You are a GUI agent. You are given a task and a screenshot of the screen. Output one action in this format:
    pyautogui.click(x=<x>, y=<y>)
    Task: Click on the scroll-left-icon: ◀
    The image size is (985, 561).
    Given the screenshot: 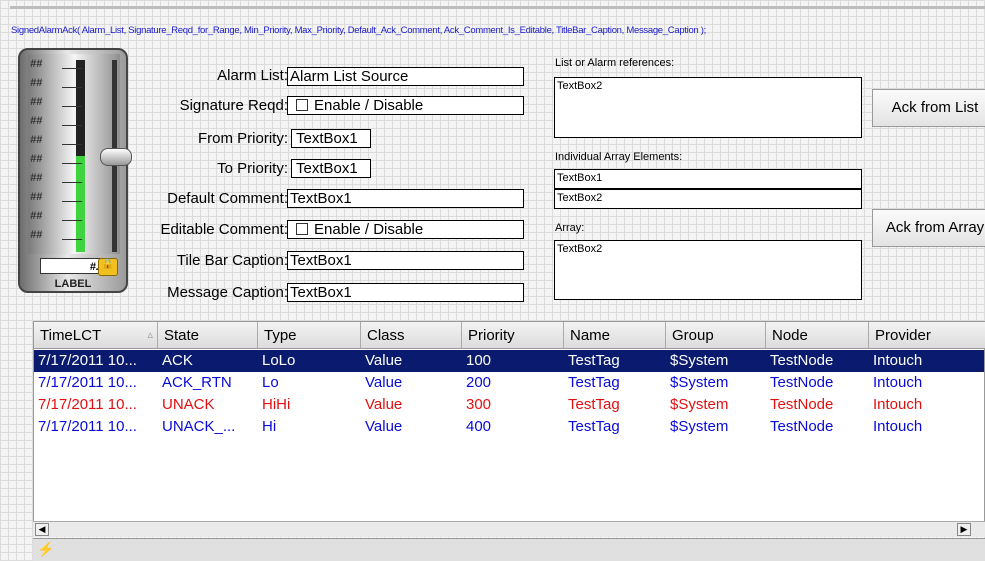 What is the action you would take?
    pyautogui.click(x=42, y=529)
    